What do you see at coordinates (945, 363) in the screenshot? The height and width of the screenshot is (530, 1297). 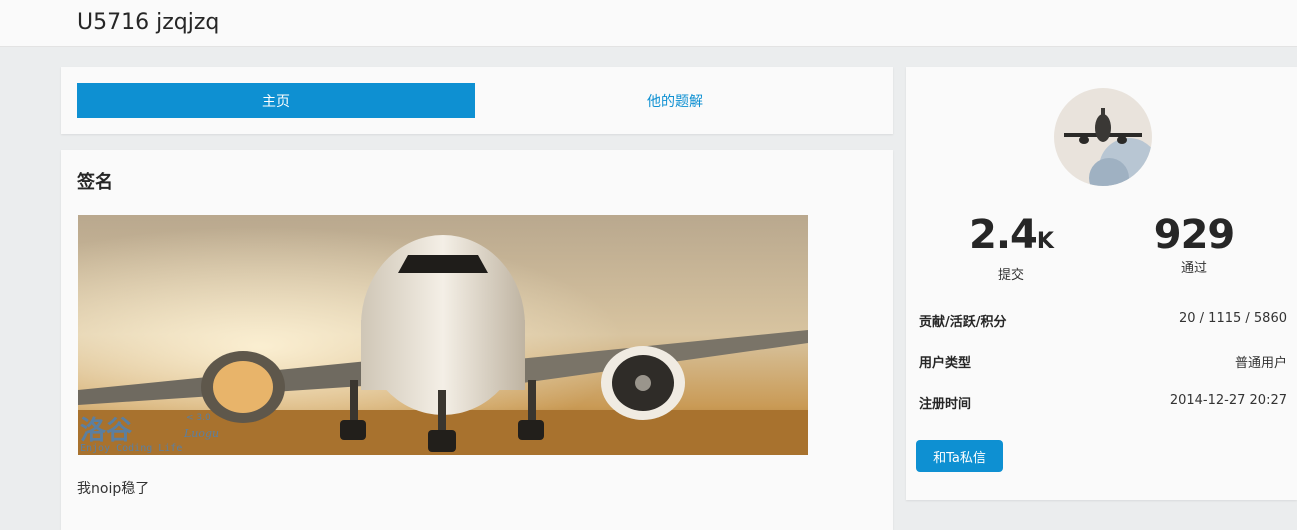 I see `info-key: 用户类型` at bounding box center [945, 363].